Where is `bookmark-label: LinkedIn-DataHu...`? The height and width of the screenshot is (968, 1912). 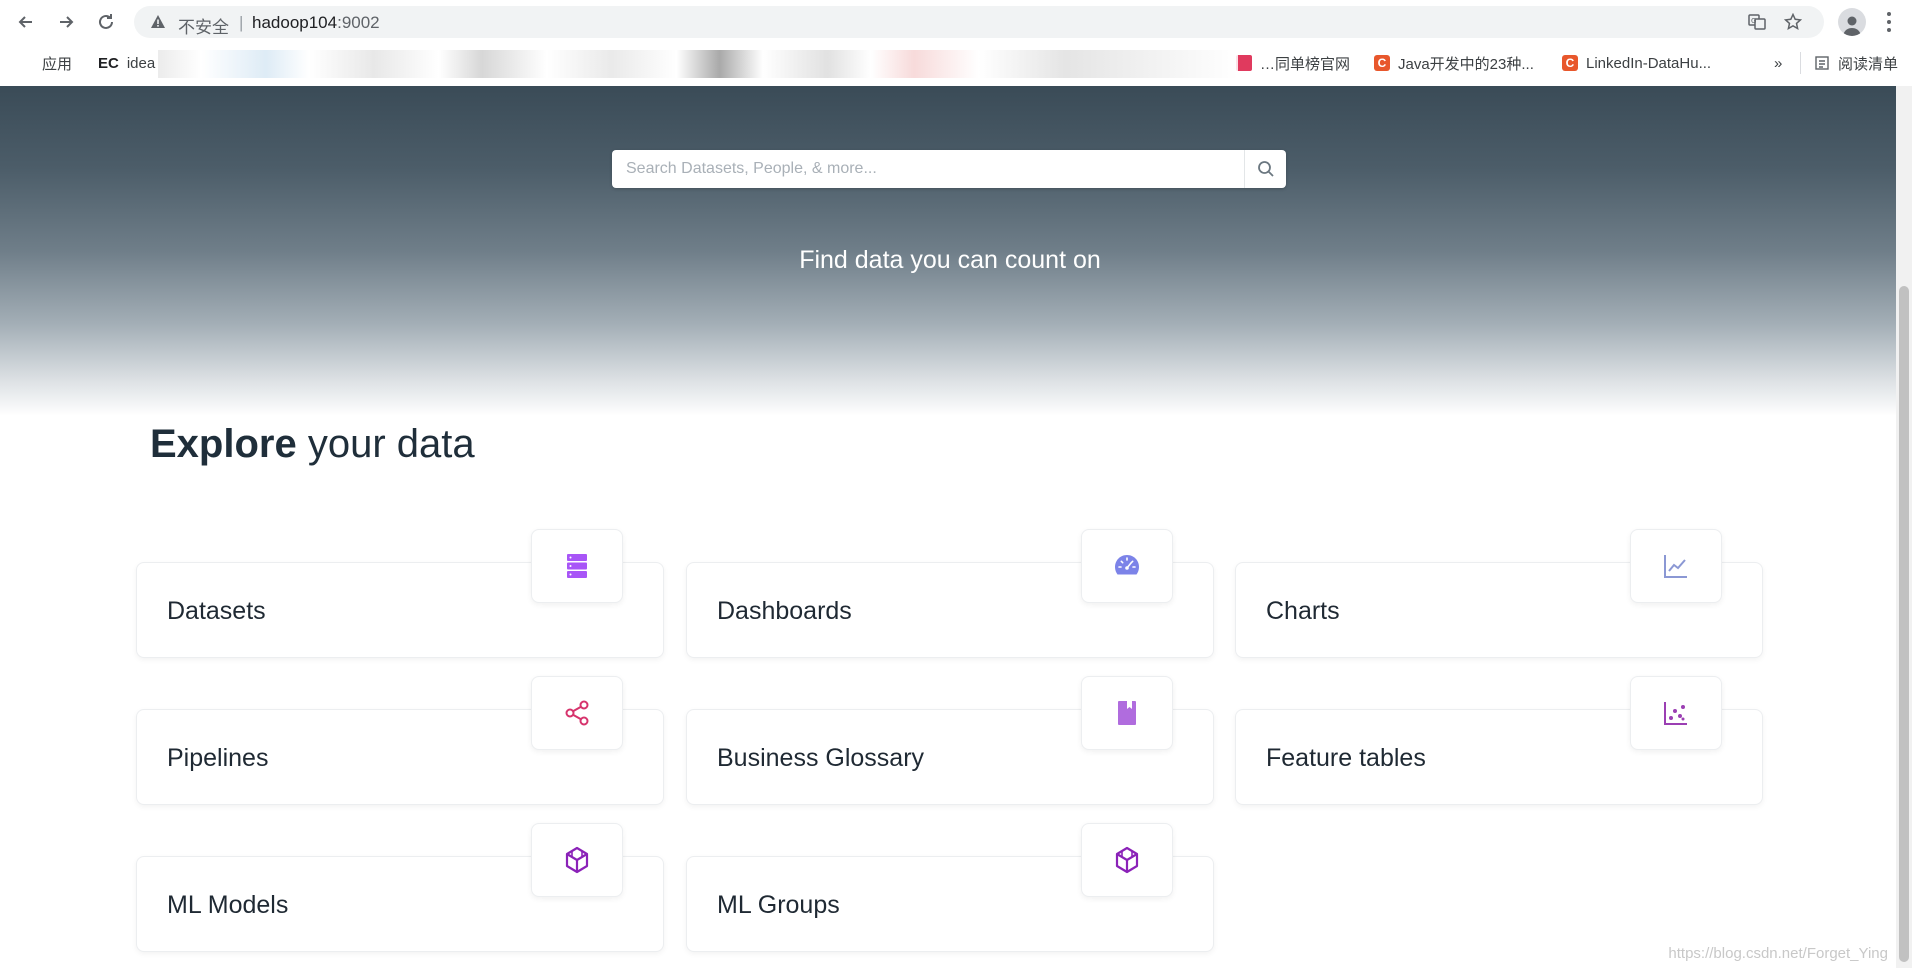 bookmark-label: LinkedIn-DataHu... is located at coordinates (1649, 63).